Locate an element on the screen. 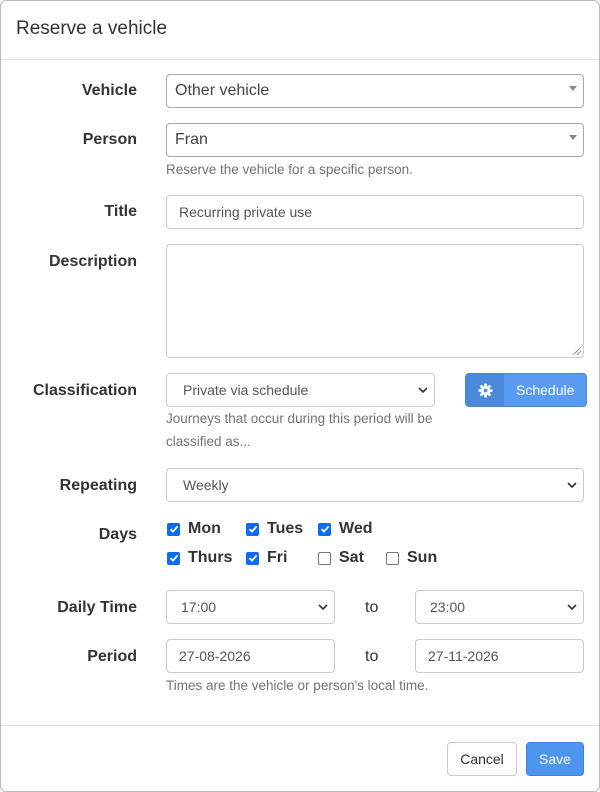 This screenshot has height=792, width=600. repeating-label: Repeating is located at coordinates (98, 485).